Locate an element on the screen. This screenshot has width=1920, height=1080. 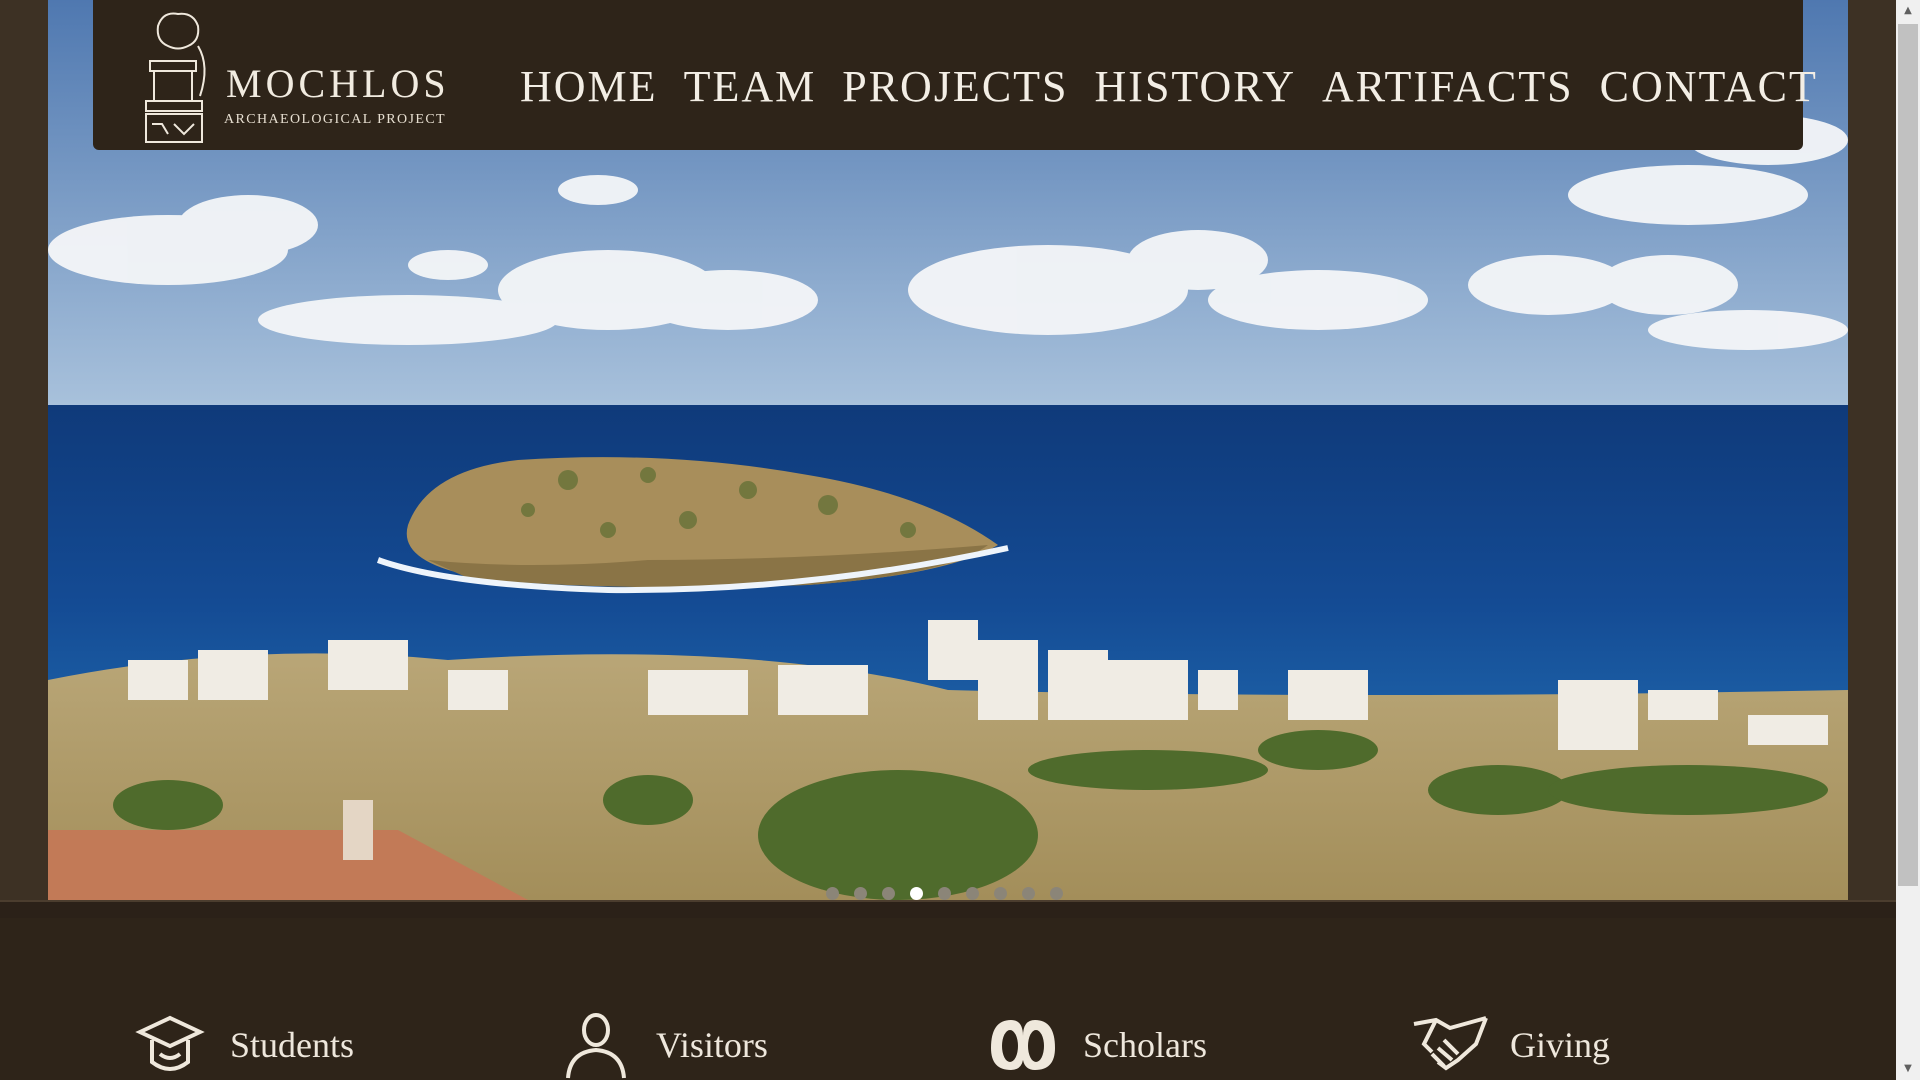
person-icon is located at coordinates (596, 1046).